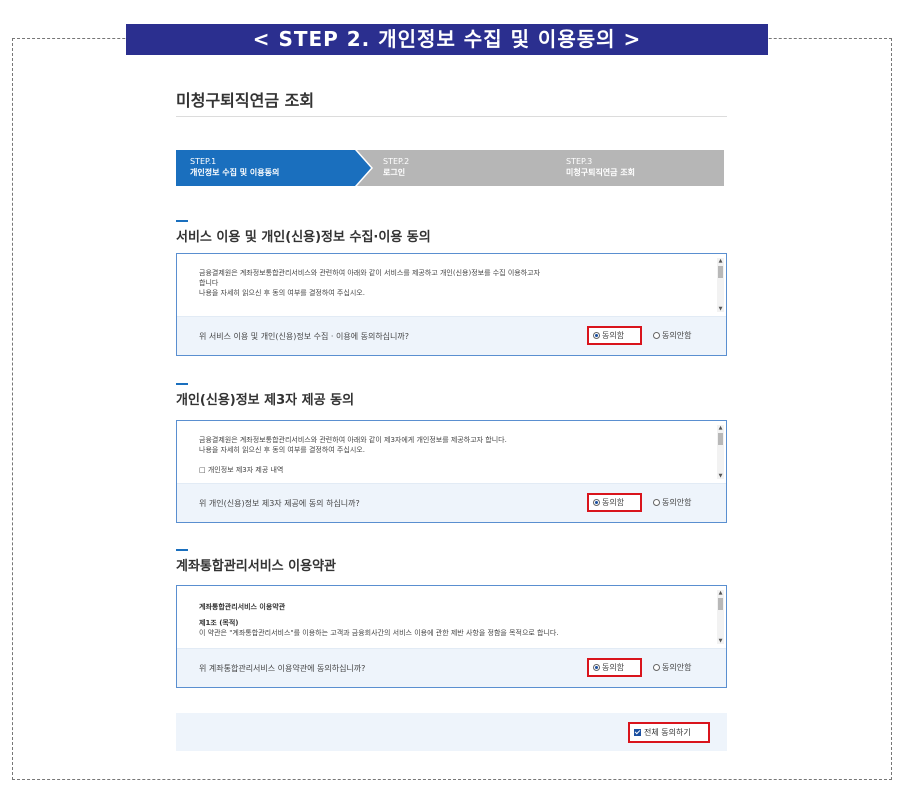  Describe the element at coordinates (265, 400) in the screenshot. I see `section-title-text: 개인(신용)정보 제3자 제공 동의` at that location.